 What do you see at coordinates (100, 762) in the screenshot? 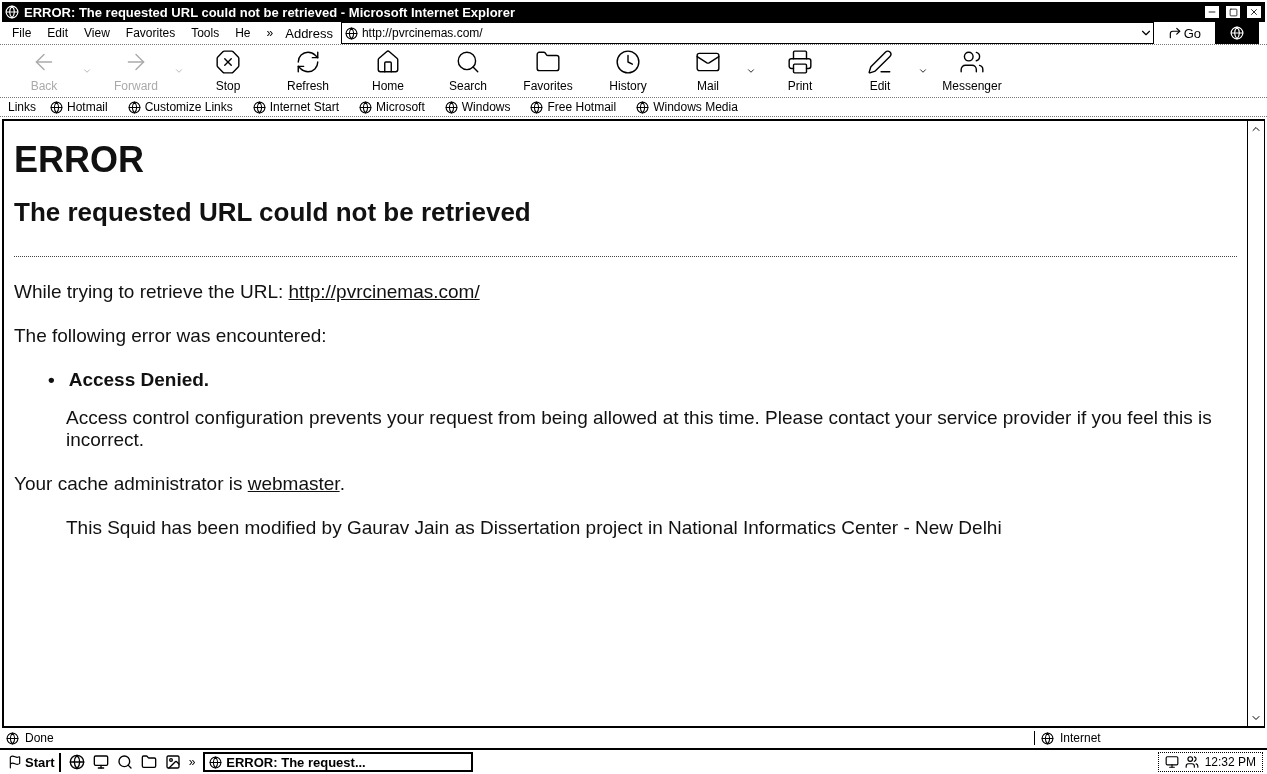
I see `desktop-icon` at bounding box center [100, 762].